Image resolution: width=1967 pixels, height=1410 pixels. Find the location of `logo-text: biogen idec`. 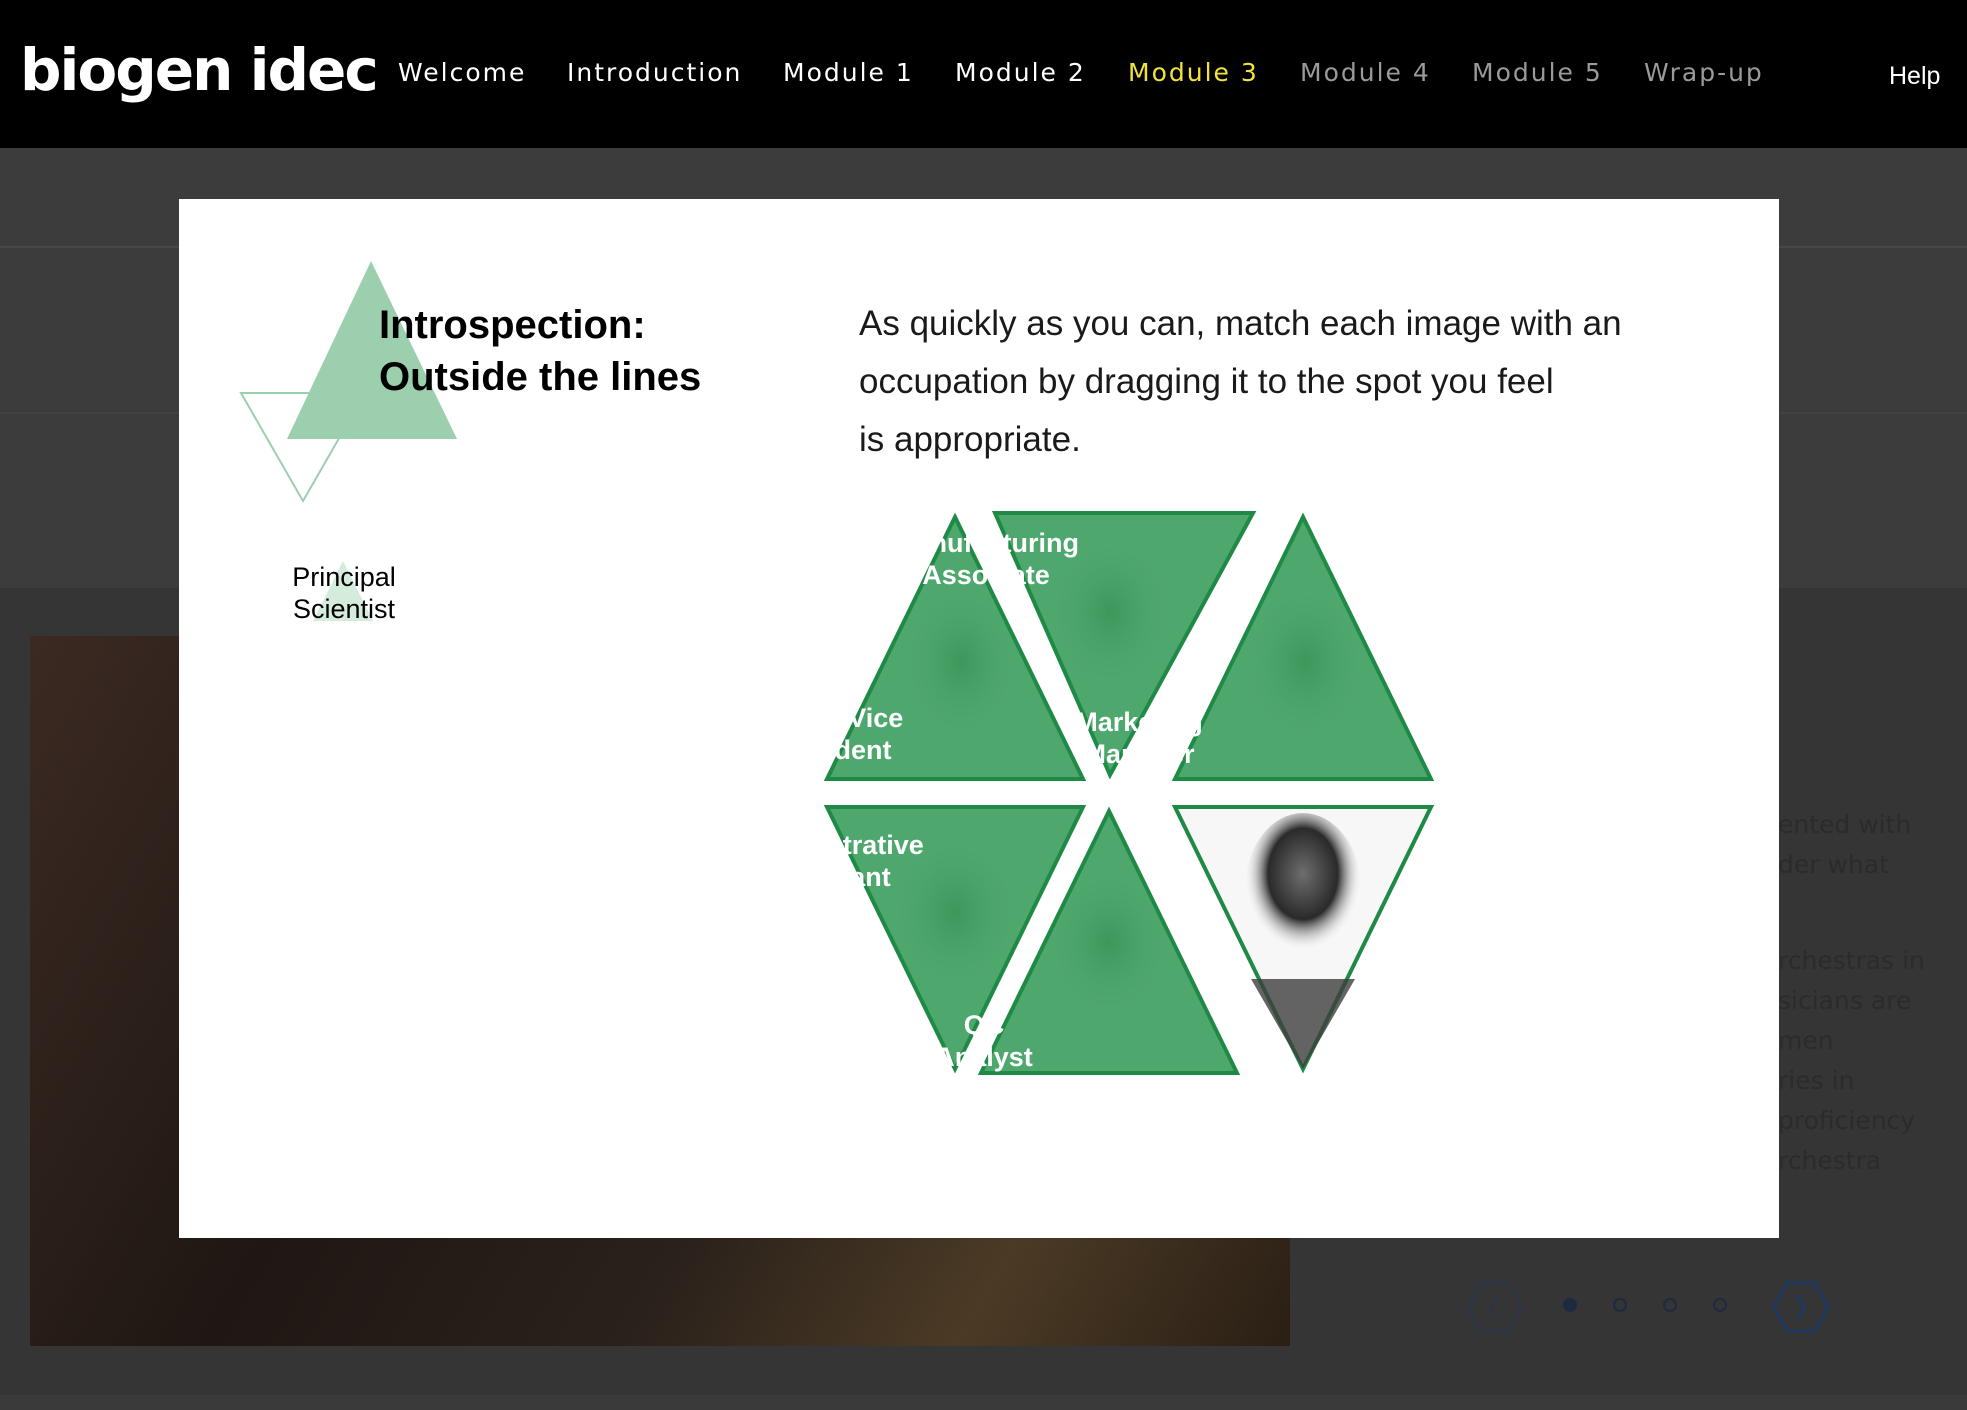

logo-text: biogen idec is located at coordinates (199, 70).